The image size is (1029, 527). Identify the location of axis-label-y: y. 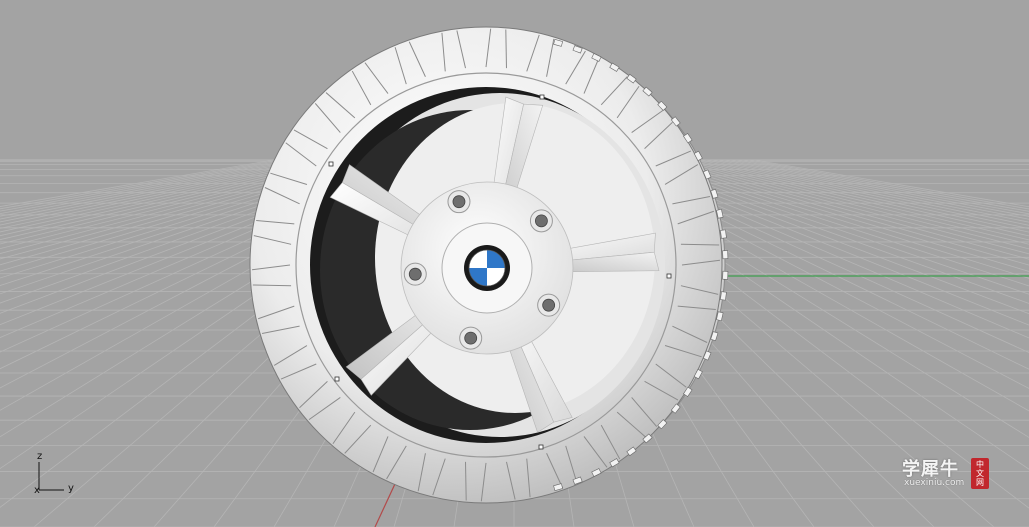
(71, 488).